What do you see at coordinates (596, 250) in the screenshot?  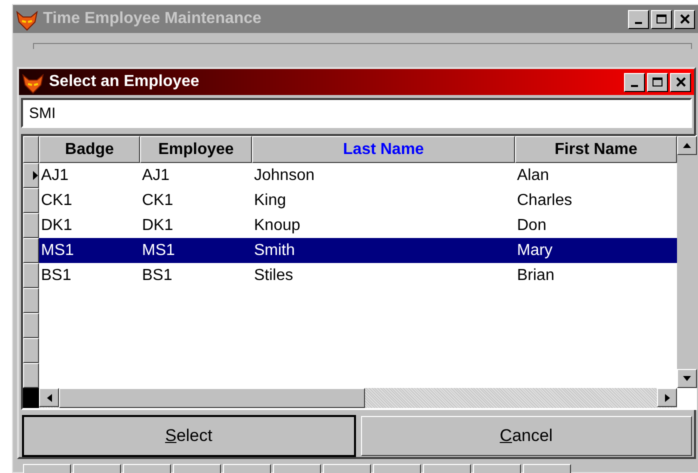 I see `table-cell: Mary` at bounding box center [596, 250].